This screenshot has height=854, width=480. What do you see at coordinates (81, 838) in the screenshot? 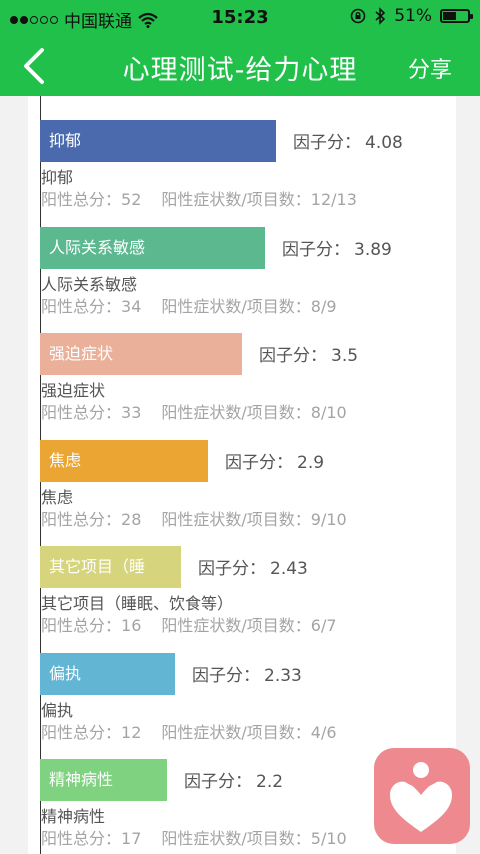
I see `positive-total-label: 阳性总分：` at bounding box center [81, 838].